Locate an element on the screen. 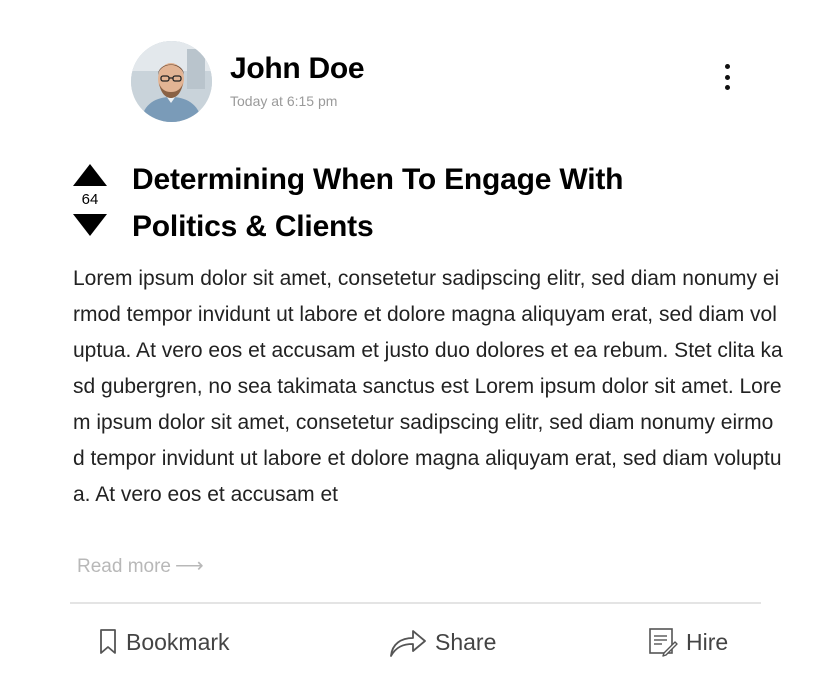 This screenshot has width=830, height=674. read-more-link: Read more ⟶ is located at coordinates (140, 565).